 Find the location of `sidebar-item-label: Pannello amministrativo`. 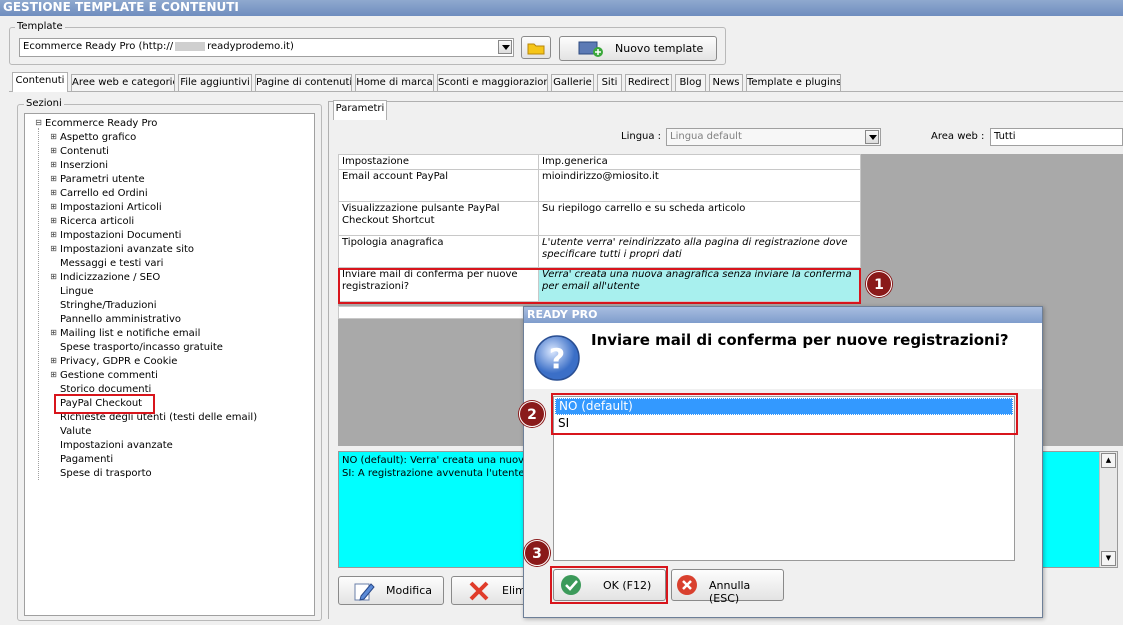

sidebar-item-label: Pannello amministrativo is located at coordinates (121, 319).